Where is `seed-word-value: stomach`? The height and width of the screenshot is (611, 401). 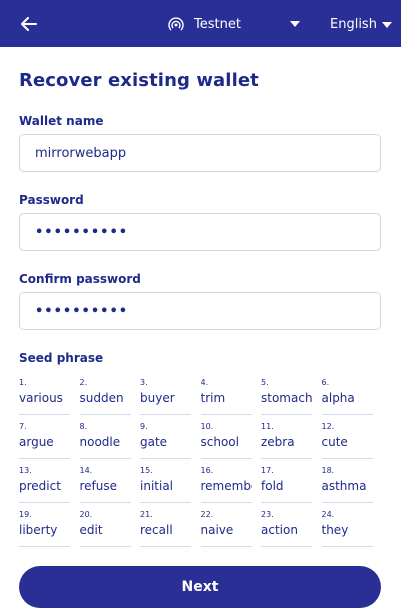 seed-word-value: stomach is located at coordinates (286, 398).